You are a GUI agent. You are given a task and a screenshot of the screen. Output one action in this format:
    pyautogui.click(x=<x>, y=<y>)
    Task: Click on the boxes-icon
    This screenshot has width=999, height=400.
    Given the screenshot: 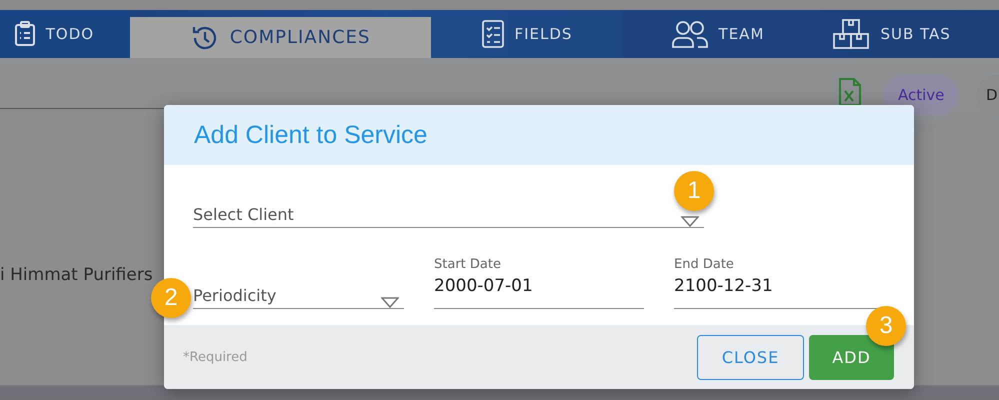 What is the action you would take?
    pyautogui.click(x=851, y=34)
    